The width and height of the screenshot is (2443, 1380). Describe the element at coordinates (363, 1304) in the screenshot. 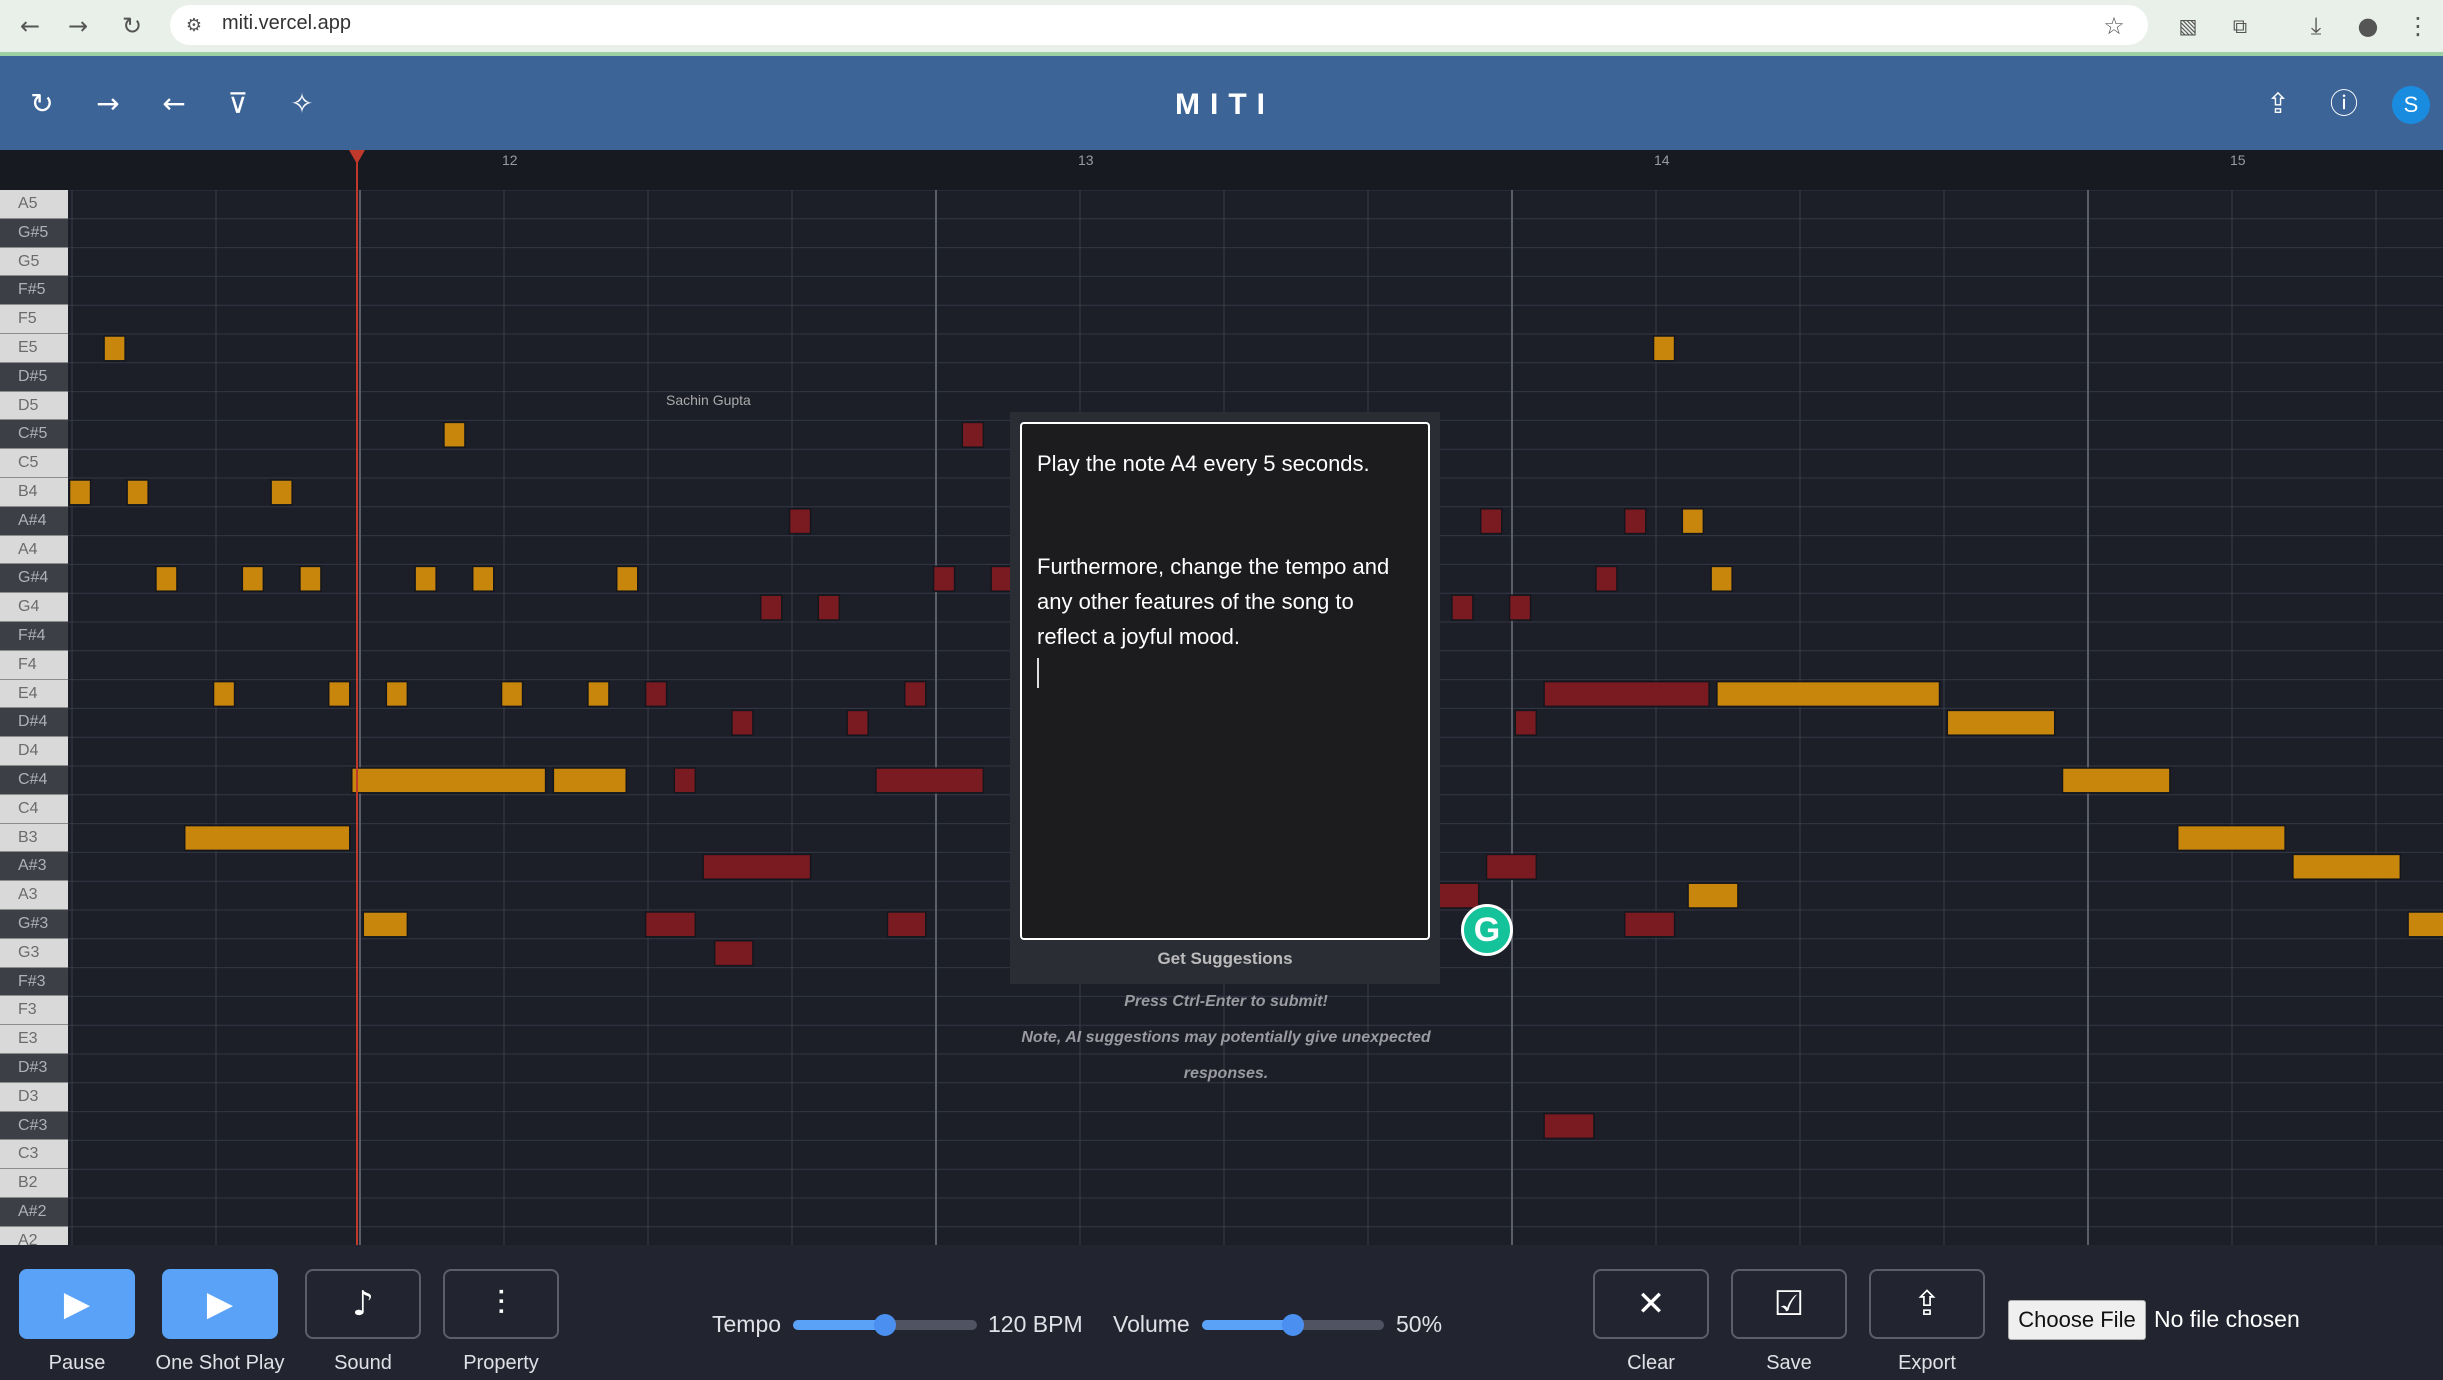

I see `sound-button: ♪` at that location.